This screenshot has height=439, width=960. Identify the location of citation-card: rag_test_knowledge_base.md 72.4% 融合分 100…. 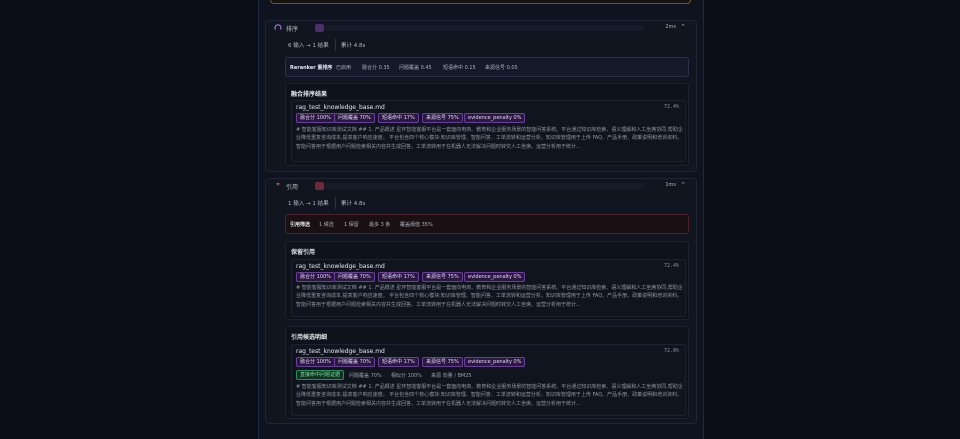
(488, 288).